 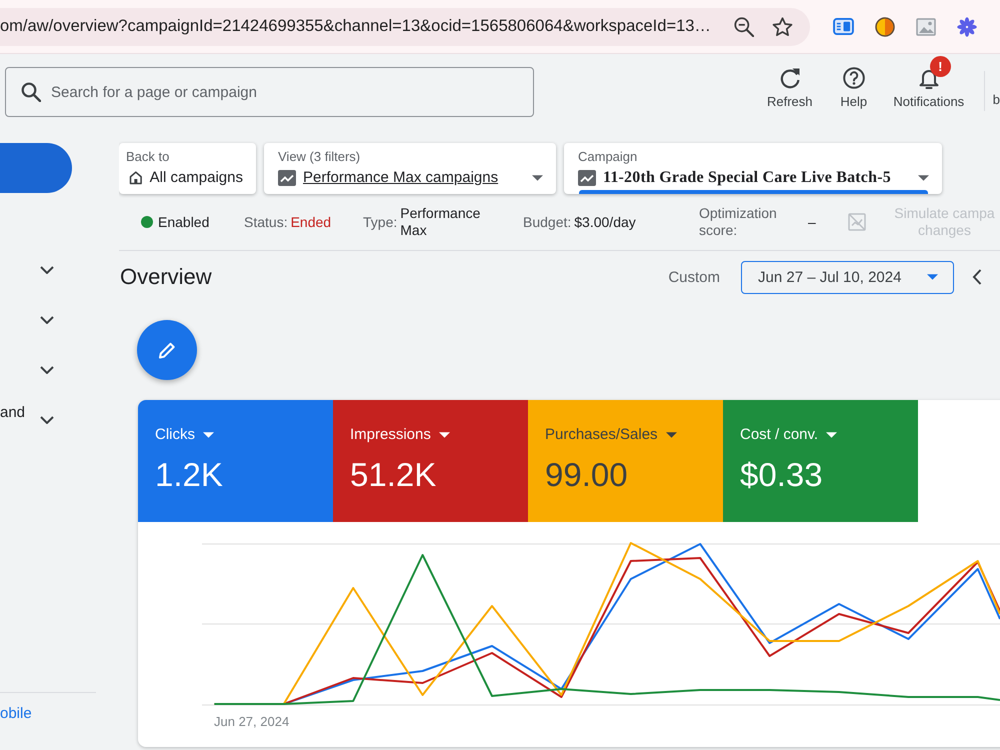 I want to click on range-label: Custom, so click(x=694, y=277).